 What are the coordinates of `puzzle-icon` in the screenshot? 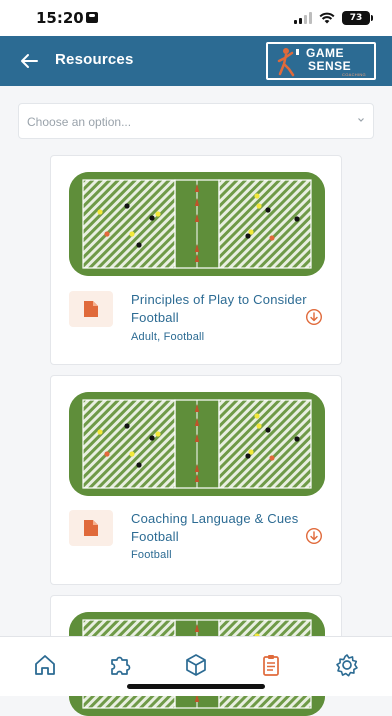 It's located at (120, 665).